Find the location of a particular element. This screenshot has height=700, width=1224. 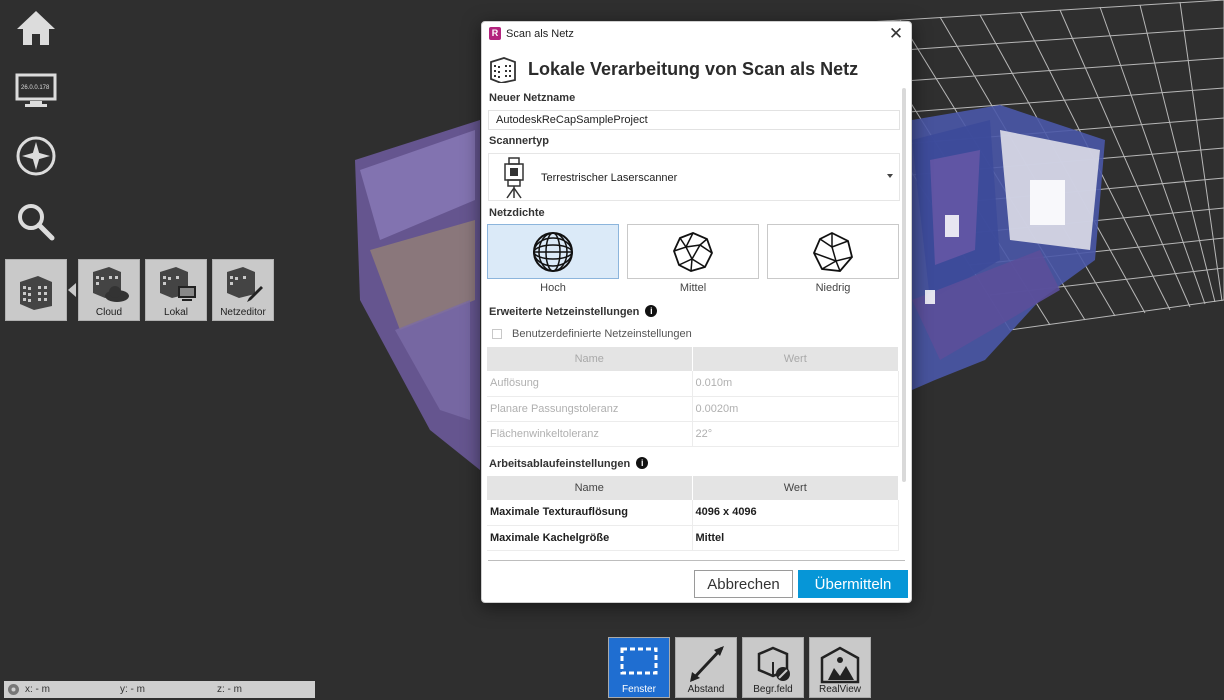

coord-x: x: - m is located at coordinates (37, 689).